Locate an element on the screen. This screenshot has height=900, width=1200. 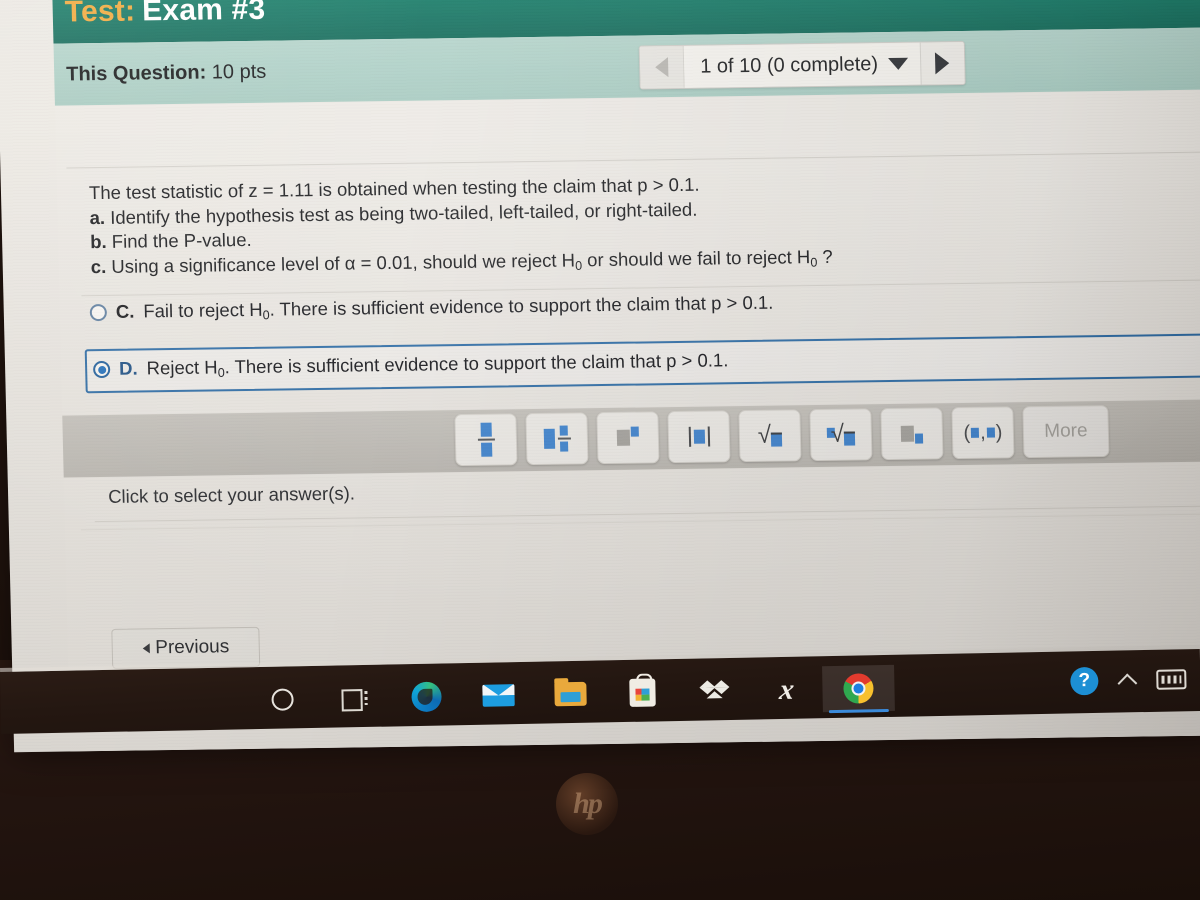
fraction-icon is located at coordinates (486, 439).